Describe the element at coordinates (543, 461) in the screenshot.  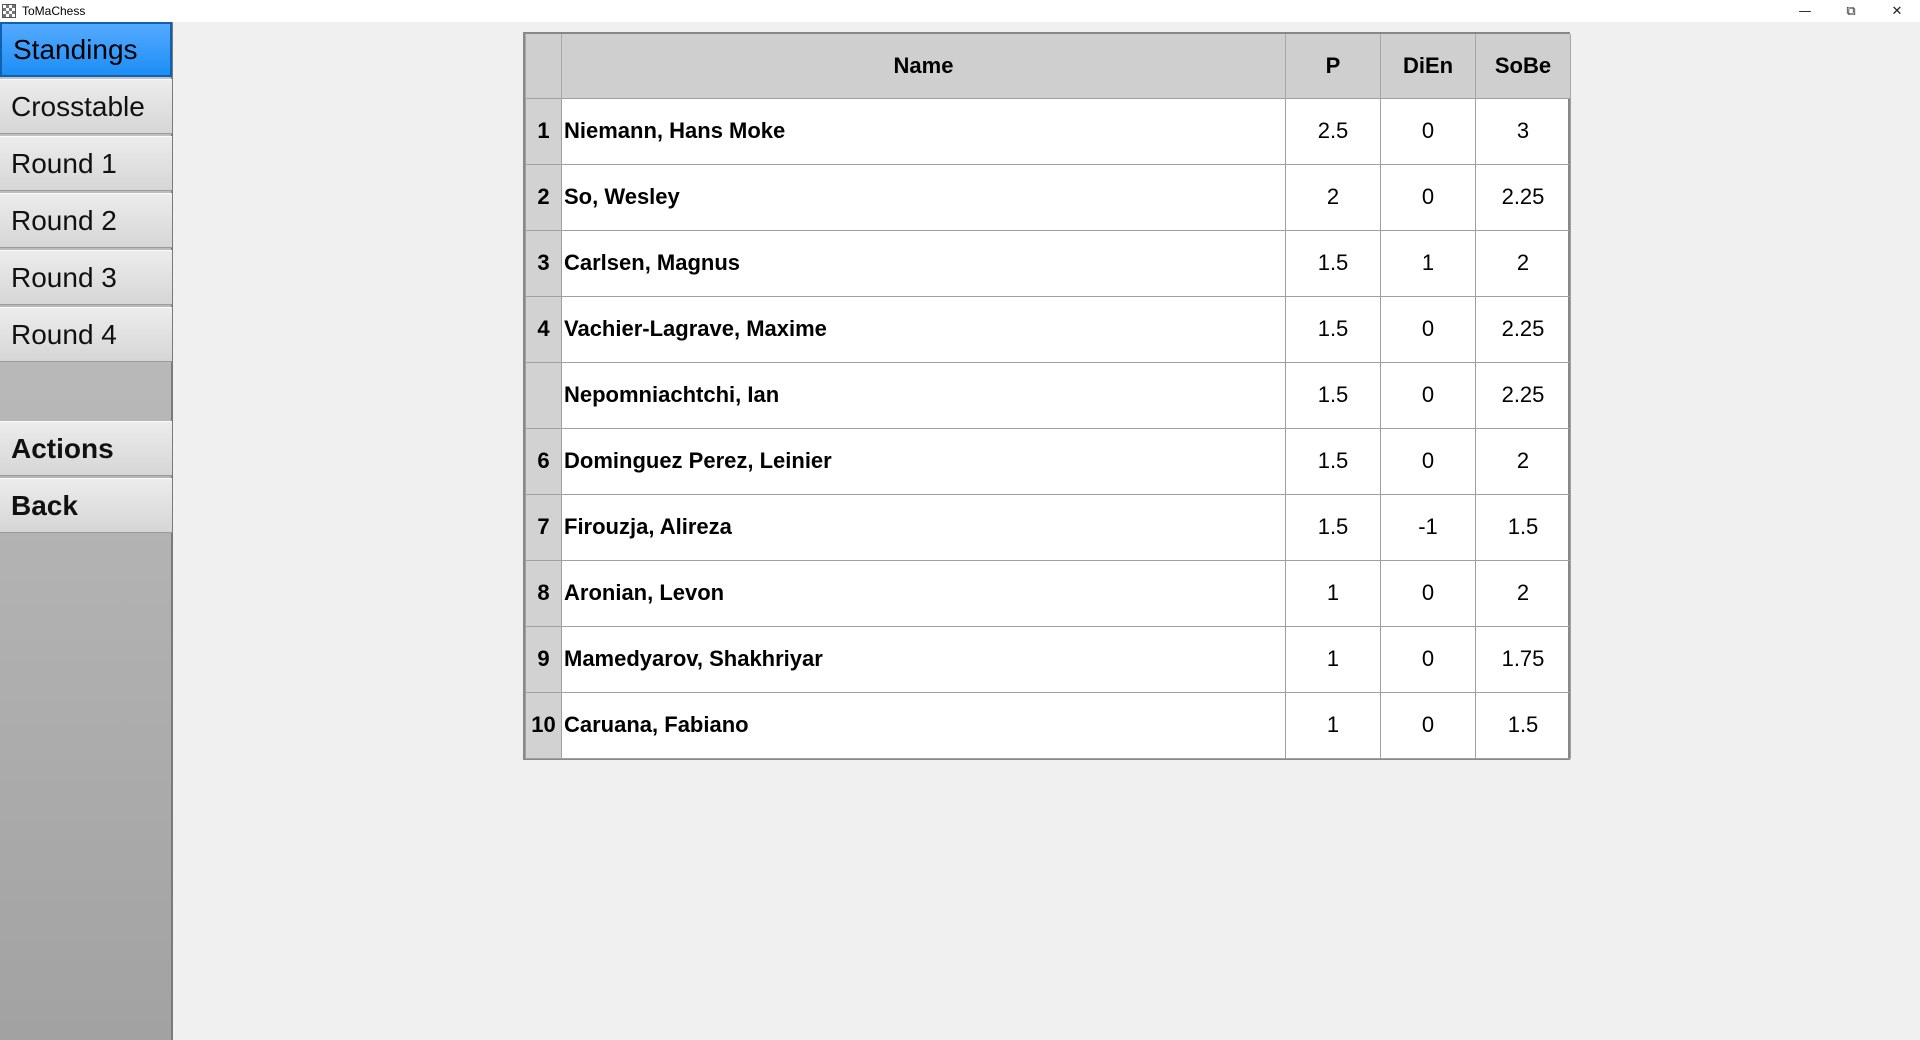
I see `rank-cell: 6` at that location.